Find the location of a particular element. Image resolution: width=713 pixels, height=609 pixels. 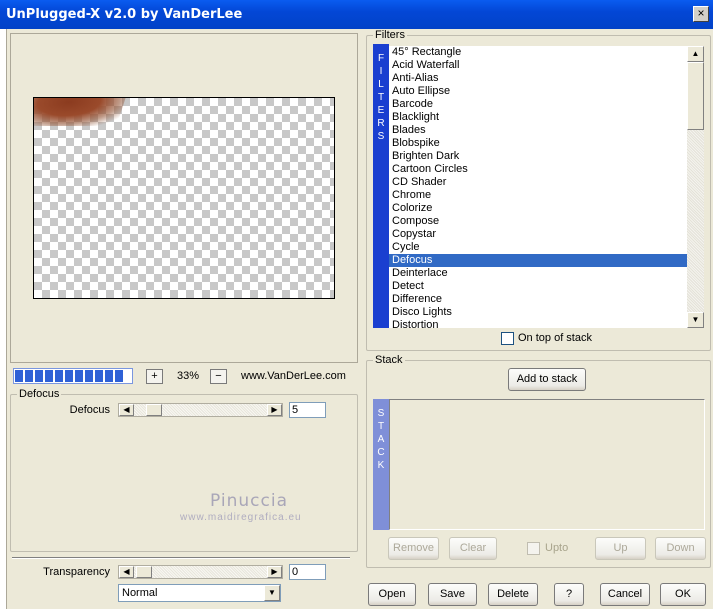

transparency-slider: ◀ ▶ is located at coordinates (200, 572).